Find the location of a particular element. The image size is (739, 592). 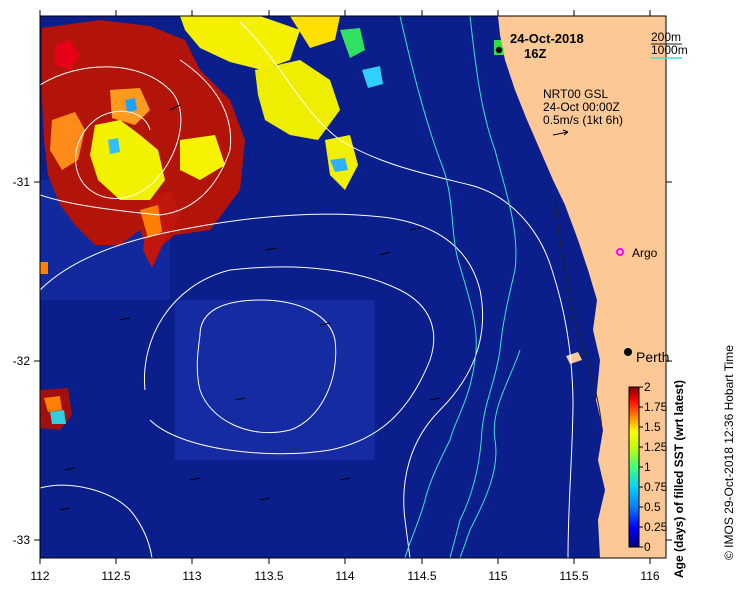

colorbar-tick-label: 1 is located at coordinates (647, 467).